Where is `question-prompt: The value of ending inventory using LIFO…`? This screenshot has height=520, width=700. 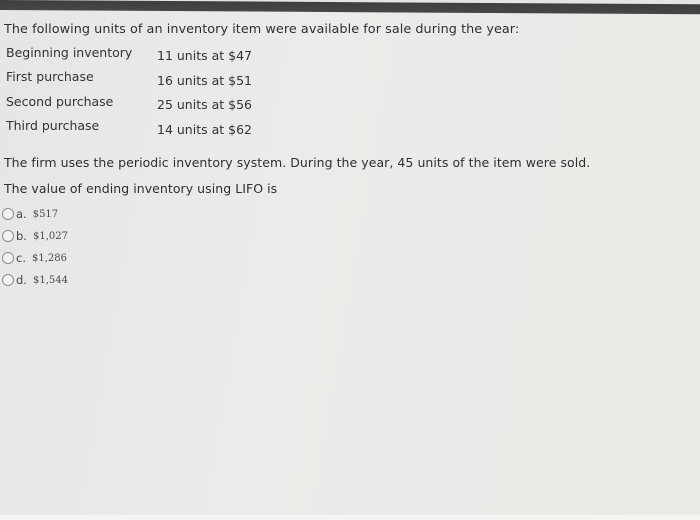 question-prompt: The value of ending inventory using LIFO… is located at coordinates (141, 188).